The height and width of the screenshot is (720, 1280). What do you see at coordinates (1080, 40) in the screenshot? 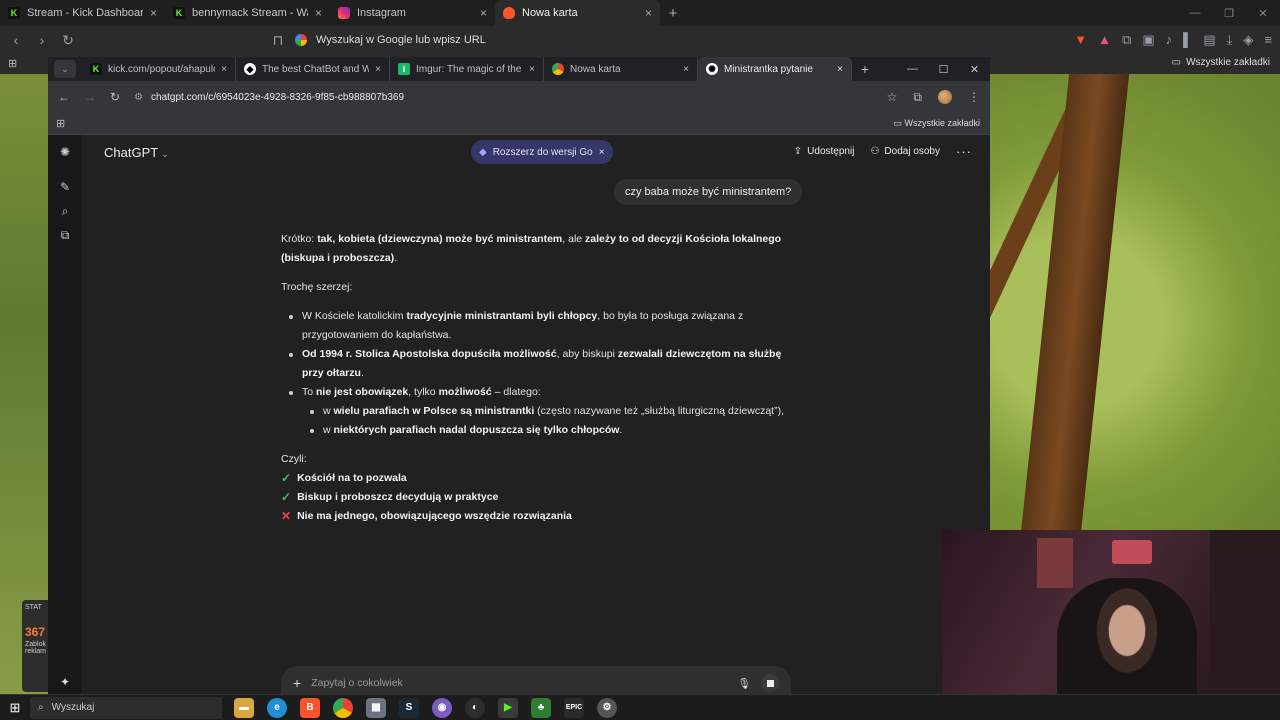
I see `brave-shield-icon: ▼` at bounding box center [1080, 40].